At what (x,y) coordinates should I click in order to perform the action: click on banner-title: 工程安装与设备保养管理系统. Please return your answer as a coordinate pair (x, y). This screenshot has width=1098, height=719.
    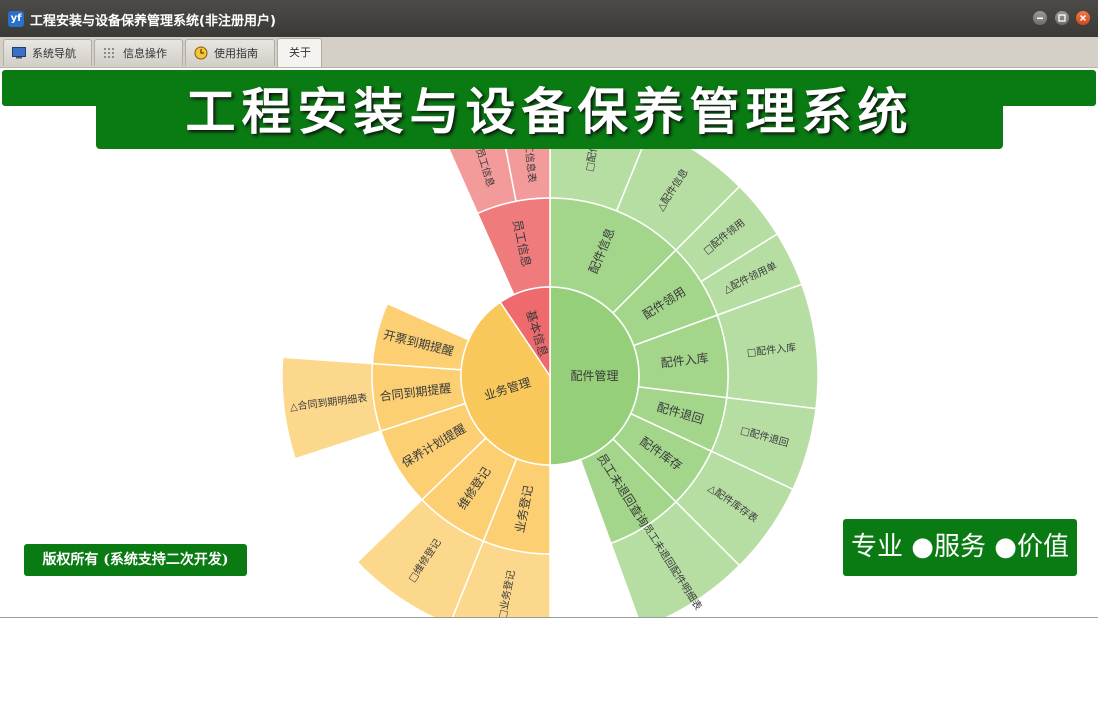
    Looking at the image, I should click on (549, 112).